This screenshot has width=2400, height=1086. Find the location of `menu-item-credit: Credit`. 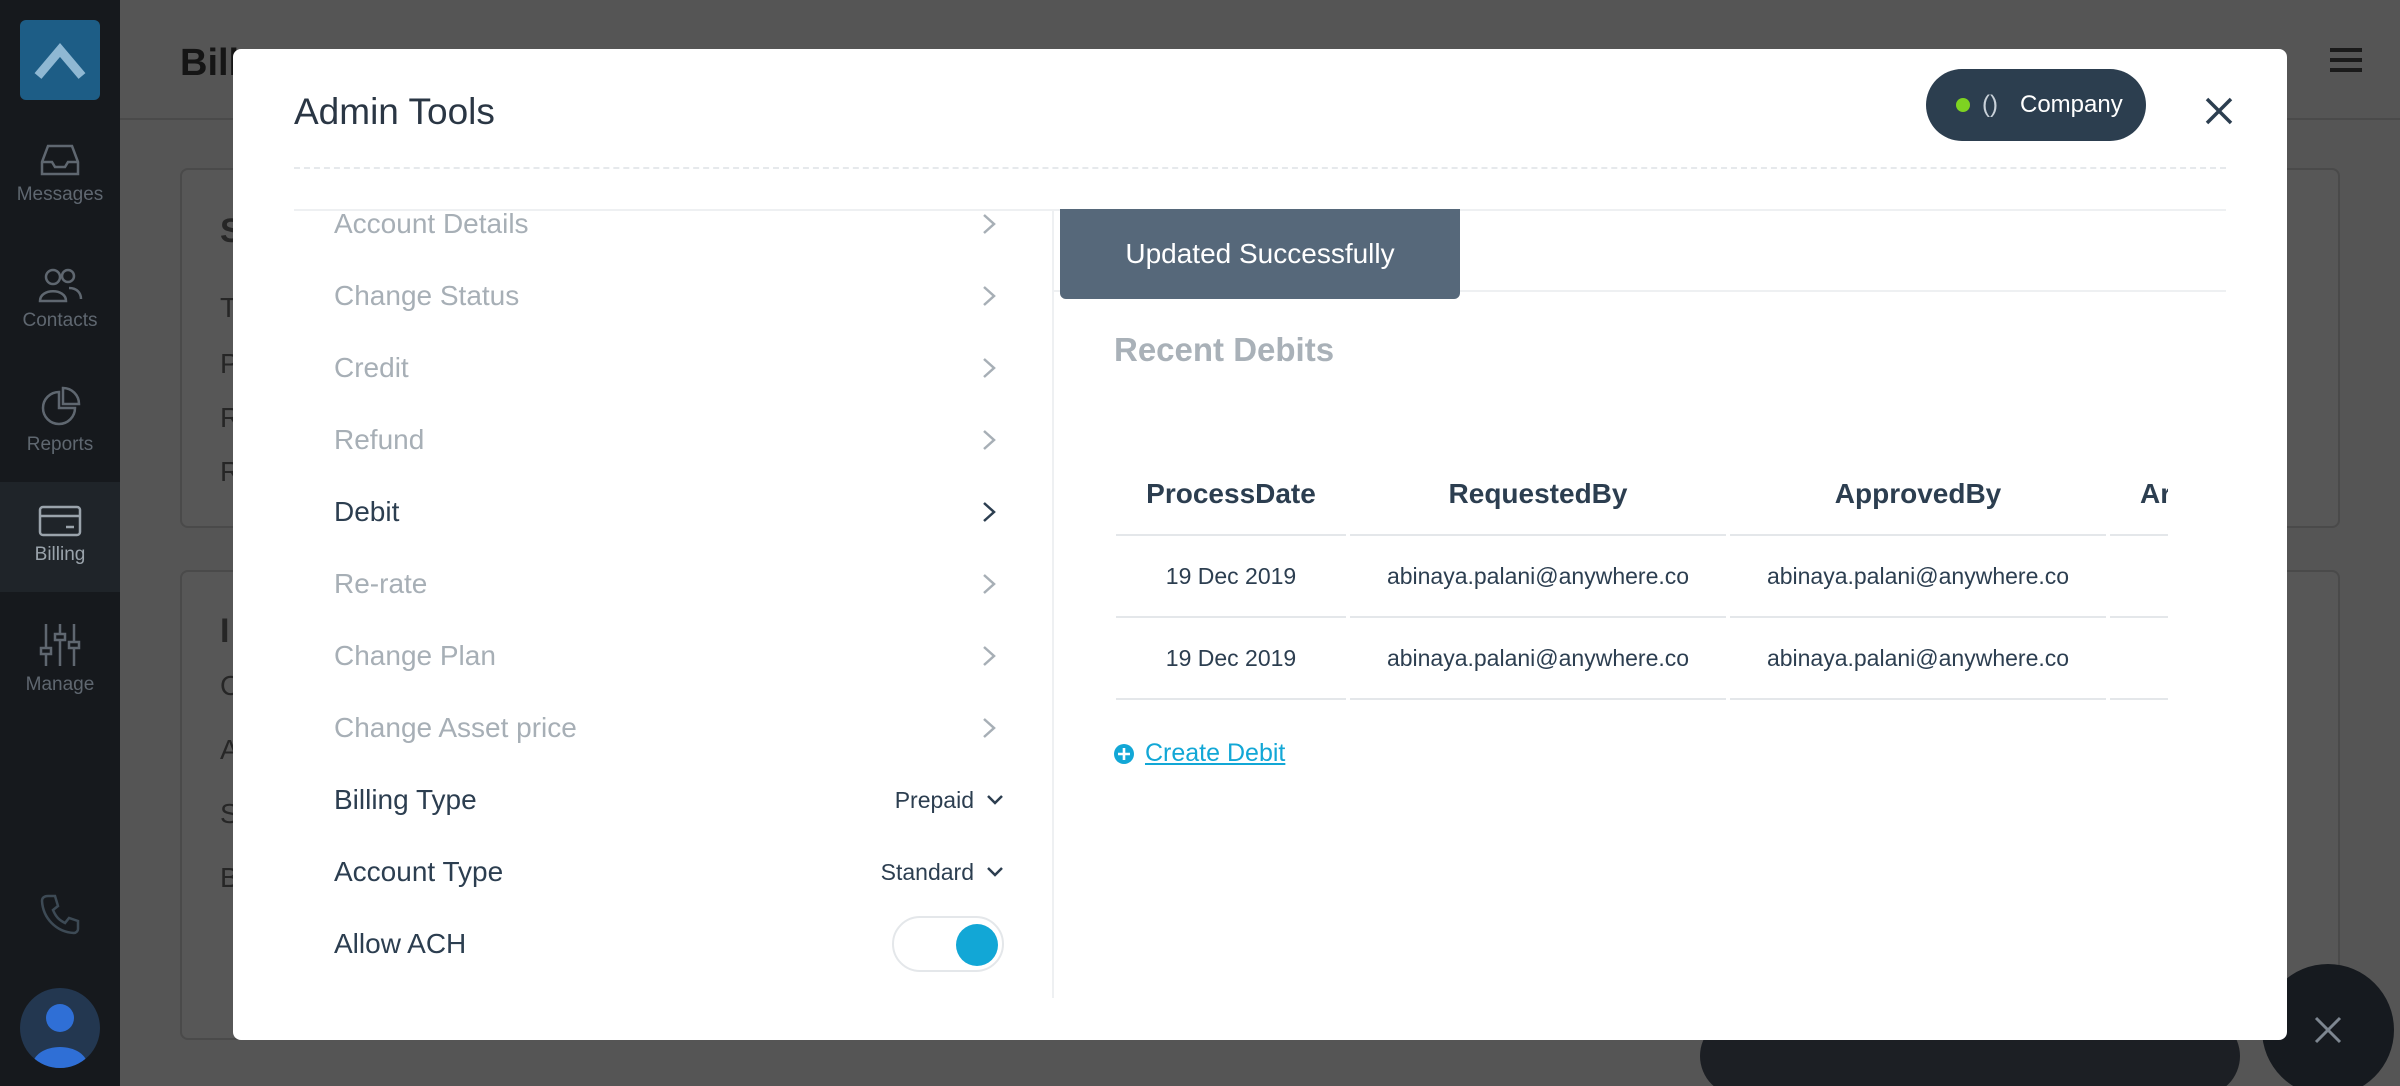

menu-item-credit: Credit is located at coordinates (649, 368).